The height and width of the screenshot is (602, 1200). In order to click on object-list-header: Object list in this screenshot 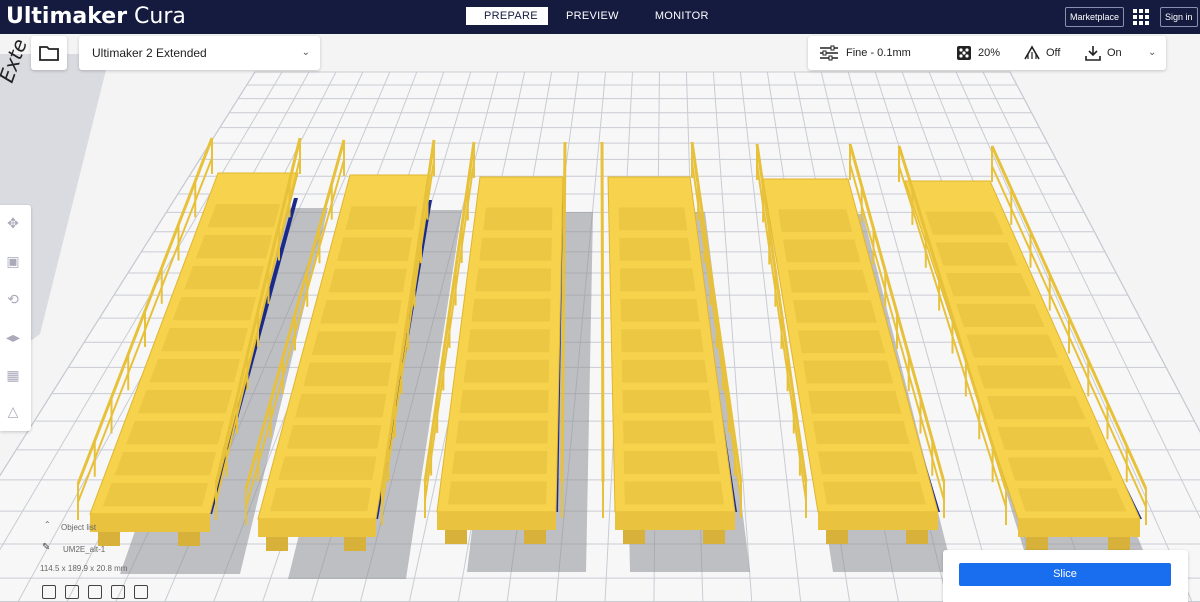, I will do `click(78, 527)`.